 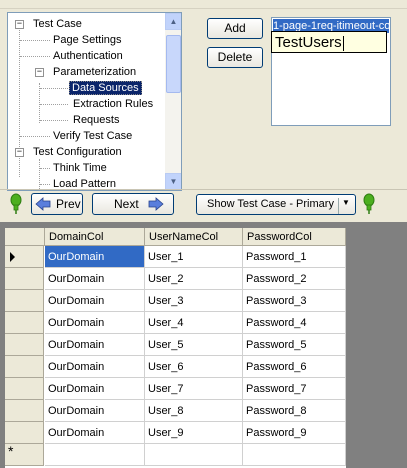 I want to click on tree-label: Data Sources, so click(x=105, y=88).